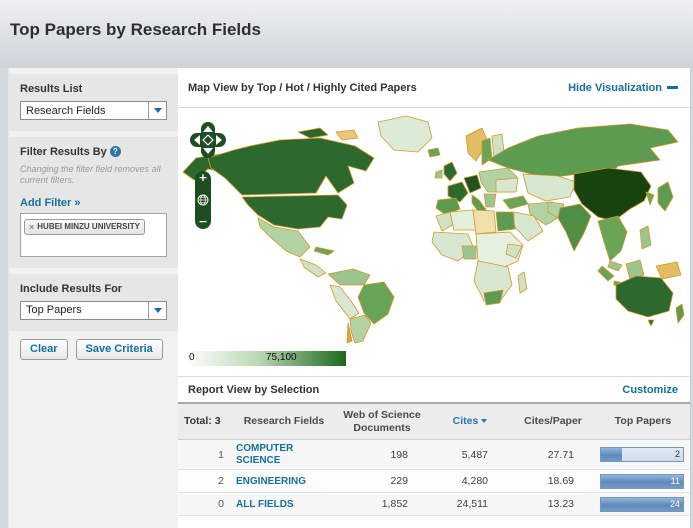 This screenshot has width=693, height=528. Describe the element at coordinates (51, 89) in the screenshot. I see `results-list-label: Results List` at that location.